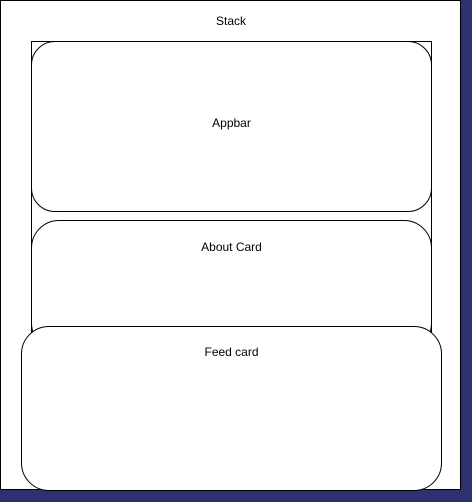 The height and width of the screenshot is (502, 472). What do you see at coordinates (231, 352) in the screenshot?
I see `feed-card-label: Feed card` at bounding box center [231, 352].